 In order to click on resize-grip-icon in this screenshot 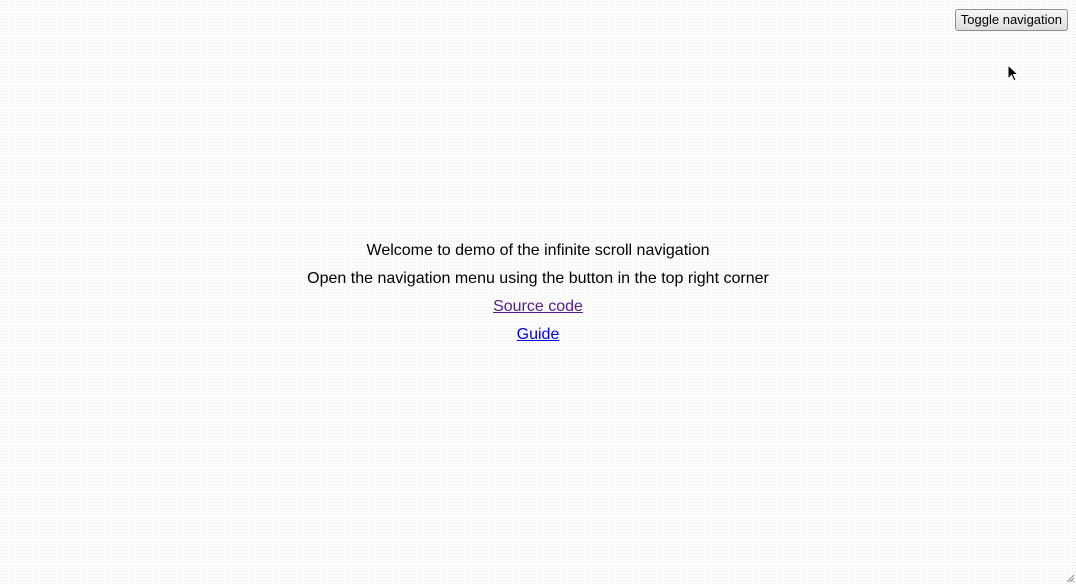, I will do `click(1070, 578)`.